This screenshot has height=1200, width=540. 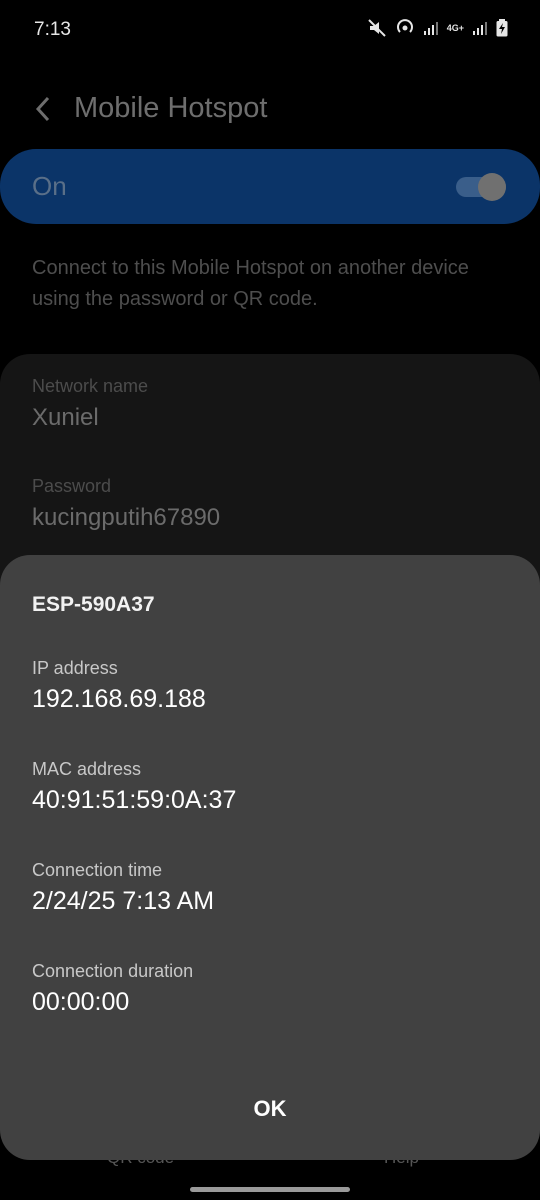 What do you see at coordinates (171, 108) in the screenshot?
I see `page-title: Mobile Hotspot` at bounding box center [171, 108].